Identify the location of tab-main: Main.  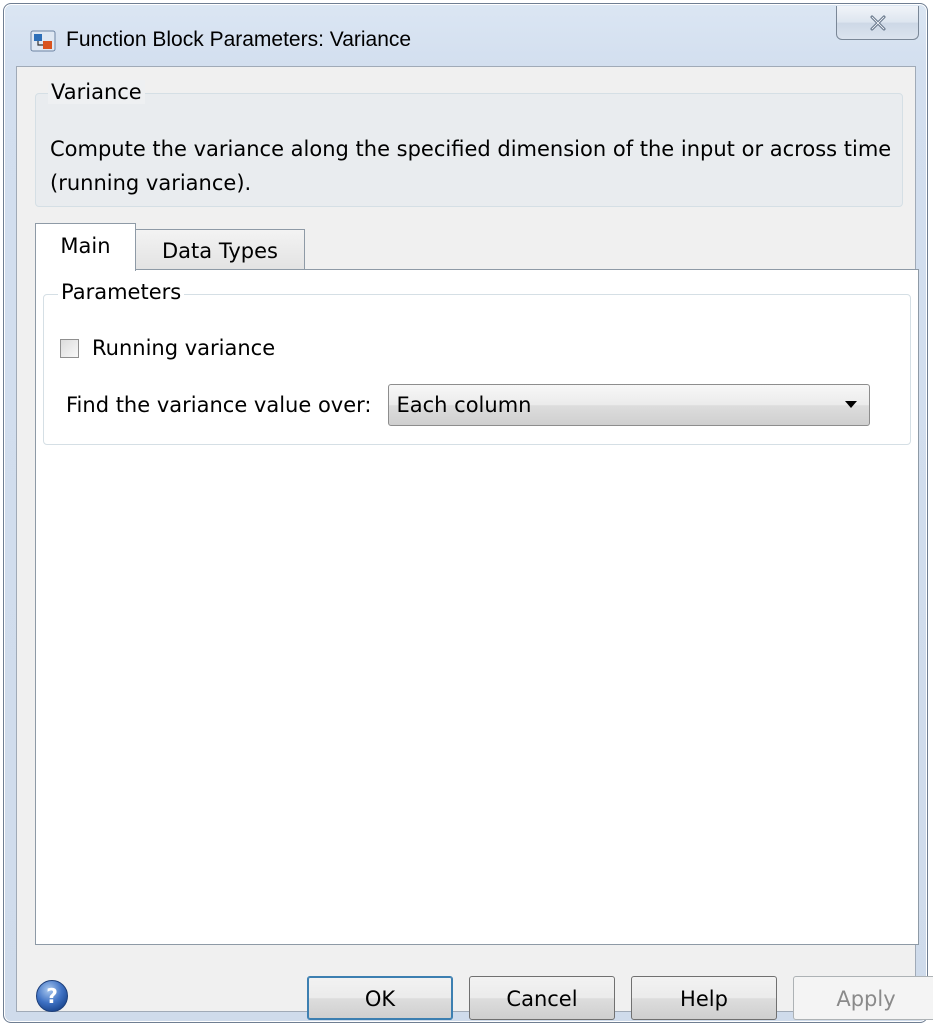
(85, 247).